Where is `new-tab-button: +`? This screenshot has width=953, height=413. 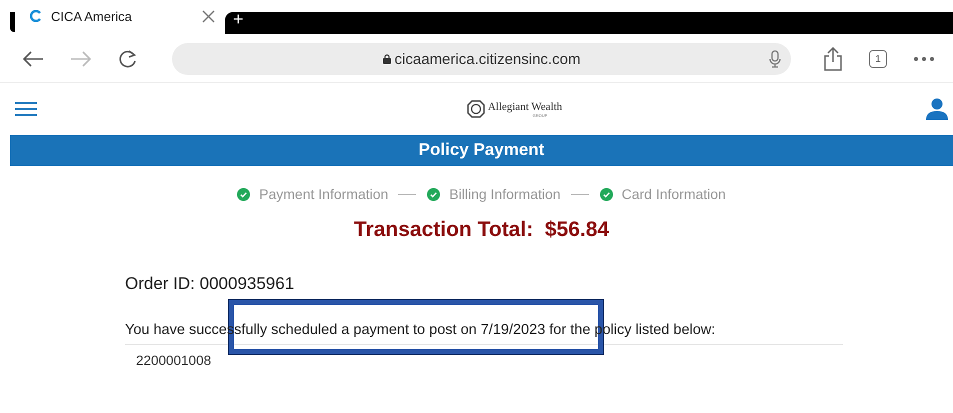 new-tab-button: + is located at coordinates (238, 19).